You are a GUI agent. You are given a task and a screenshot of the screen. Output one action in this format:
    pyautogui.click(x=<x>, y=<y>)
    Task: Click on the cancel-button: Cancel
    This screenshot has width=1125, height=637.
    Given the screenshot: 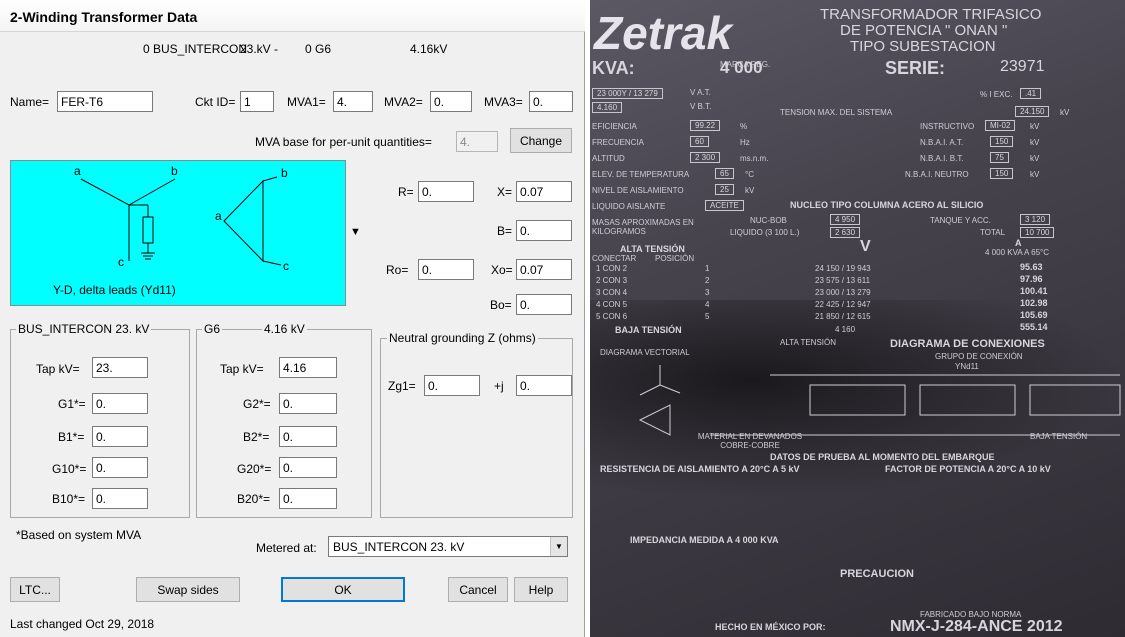 What is the action you would take?
    pyautogui.click(x=478, y=589)
    